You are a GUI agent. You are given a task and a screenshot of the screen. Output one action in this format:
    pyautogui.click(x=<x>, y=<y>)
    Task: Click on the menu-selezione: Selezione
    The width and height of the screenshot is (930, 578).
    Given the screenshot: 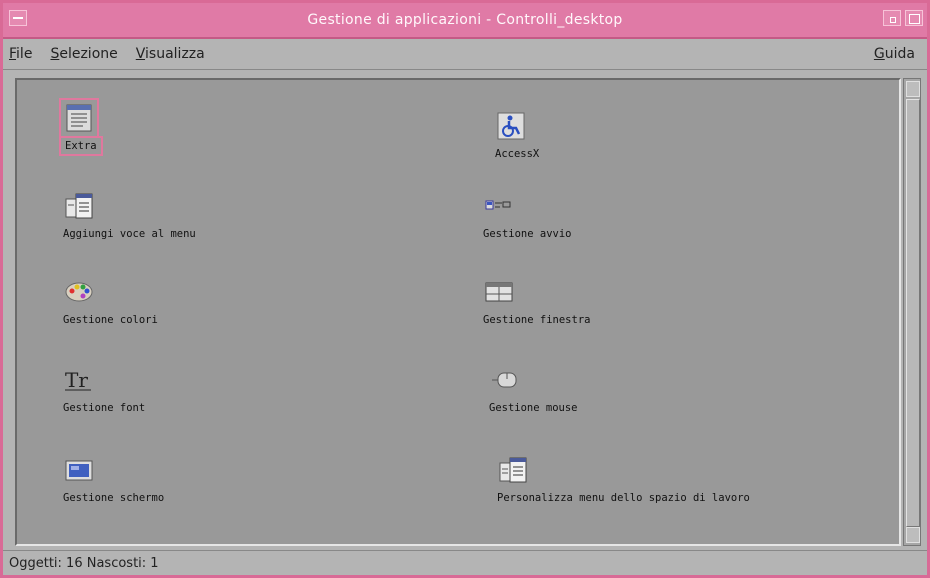 What is the action you would take?
    pyautogui.click(x=83, y=54)
    